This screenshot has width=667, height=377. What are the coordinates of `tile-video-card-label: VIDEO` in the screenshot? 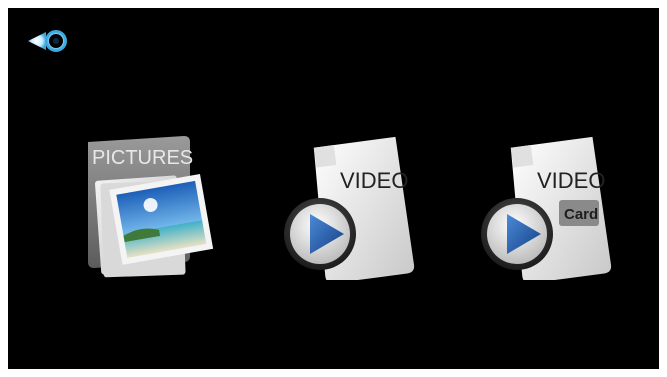 It's located at (571, 180).